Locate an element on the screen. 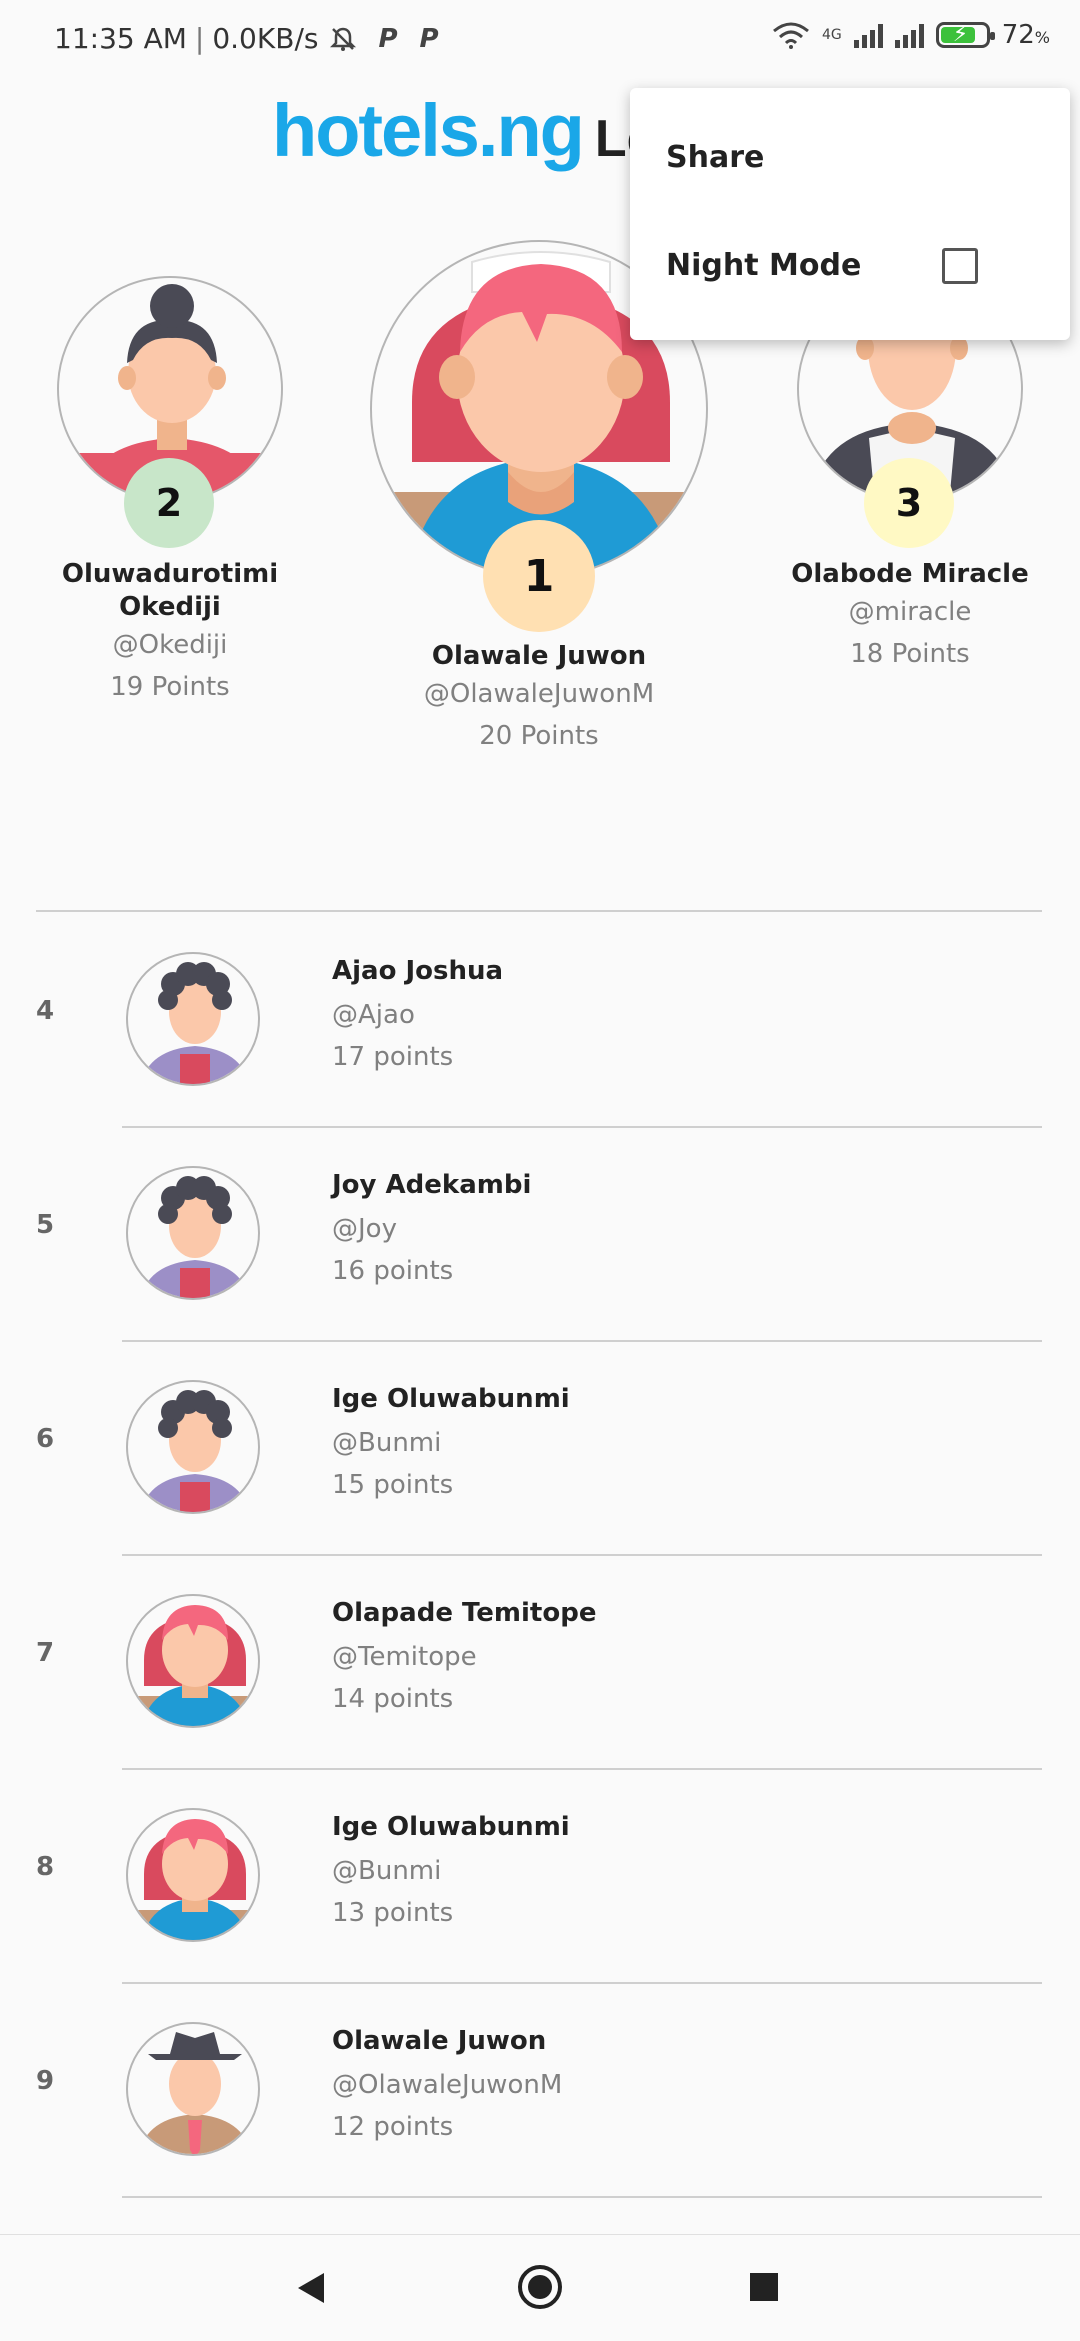 The height and width of the screenshot is (2341, 1080). network-type: 4G is located at coordinates (831, 35).